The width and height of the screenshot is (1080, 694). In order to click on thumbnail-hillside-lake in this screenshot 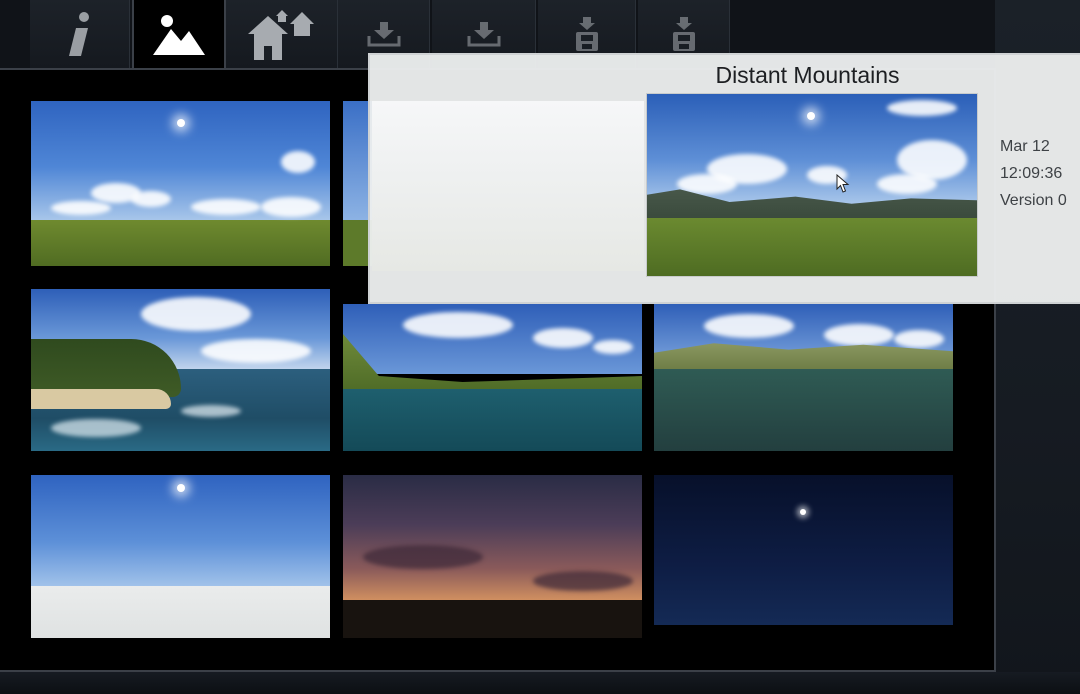, I will do `click(803, 377)`.